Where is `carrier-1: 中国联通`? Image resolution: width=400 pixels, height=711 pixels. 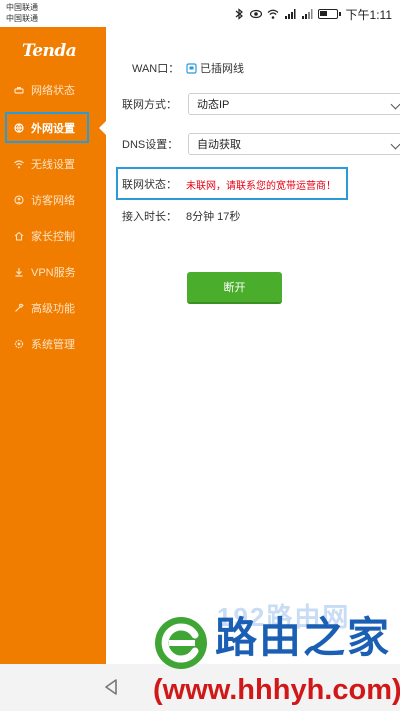
carrier-1: 中国联通 is located at coordinates (22, 7).